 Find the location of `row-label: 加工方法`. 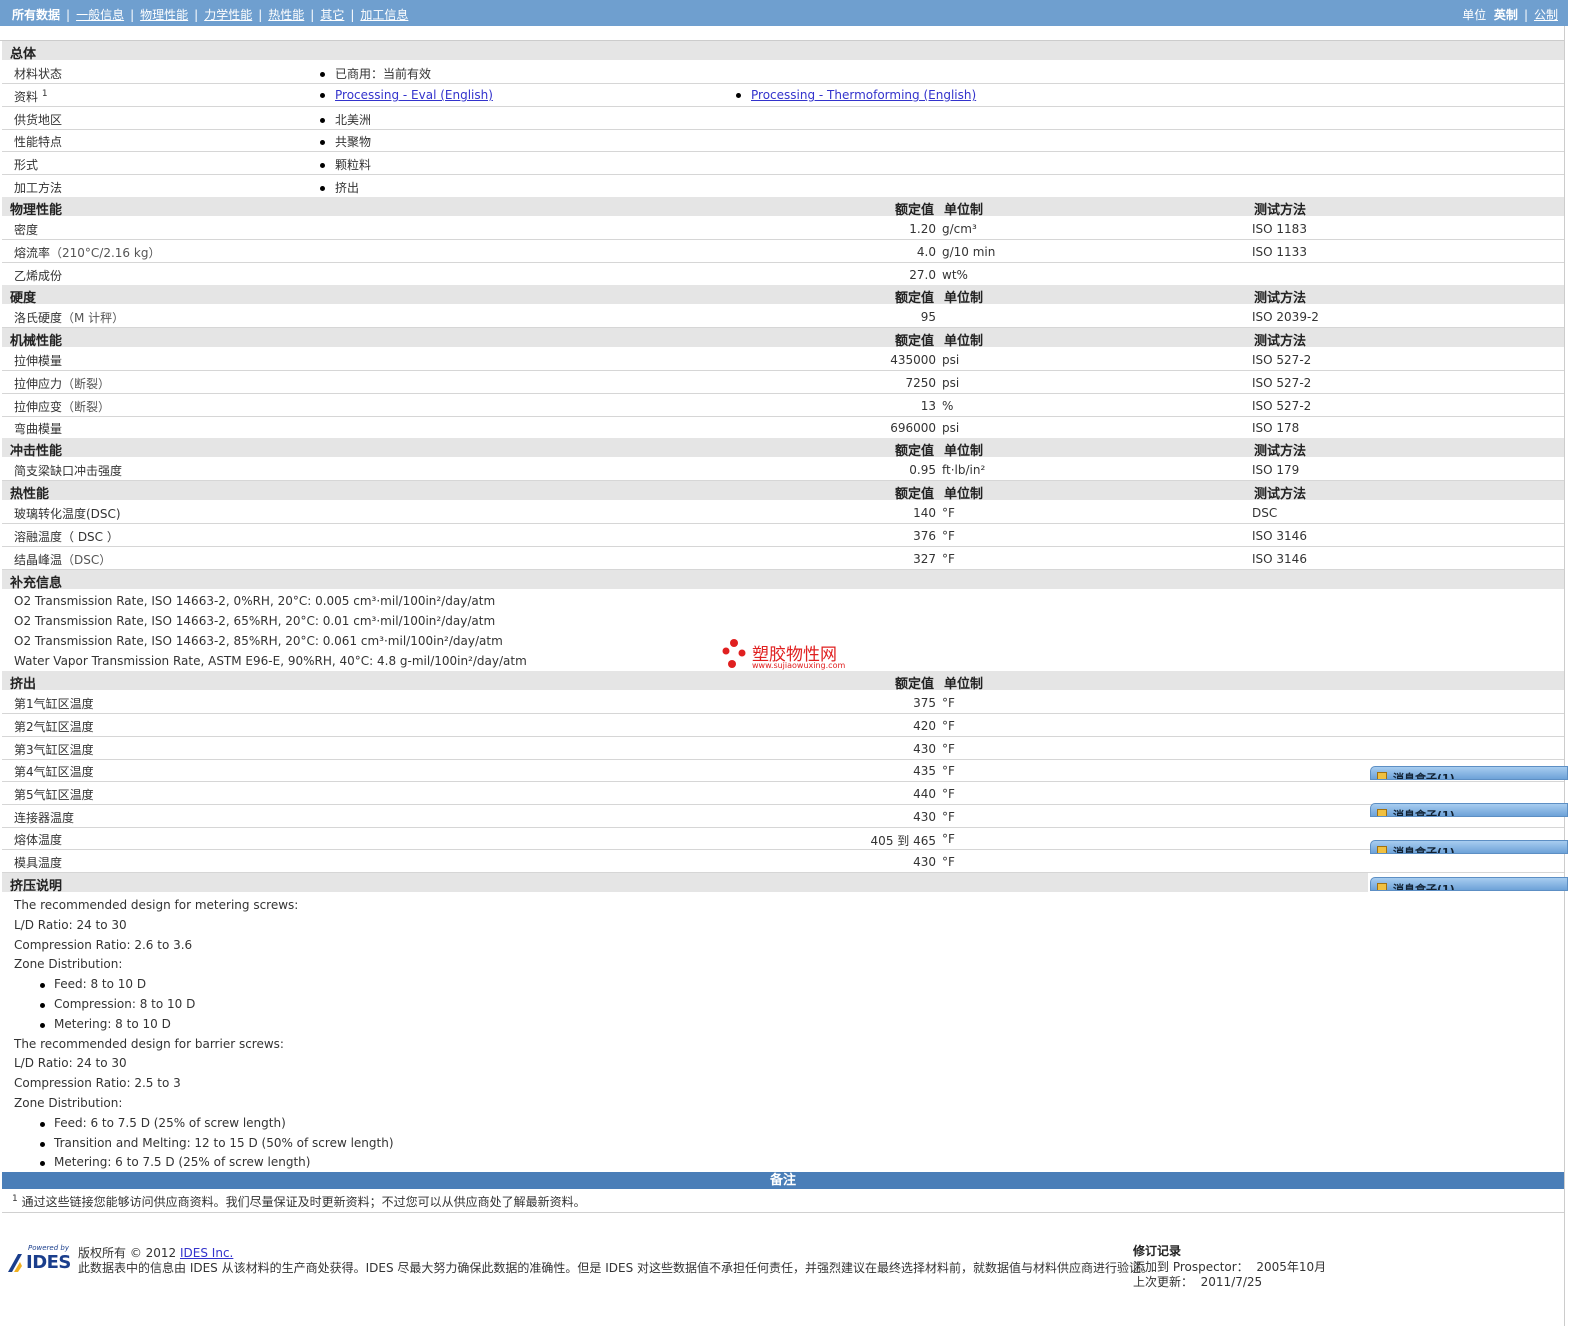

row-label: 加工方法 is located at coordinates (38, 188).